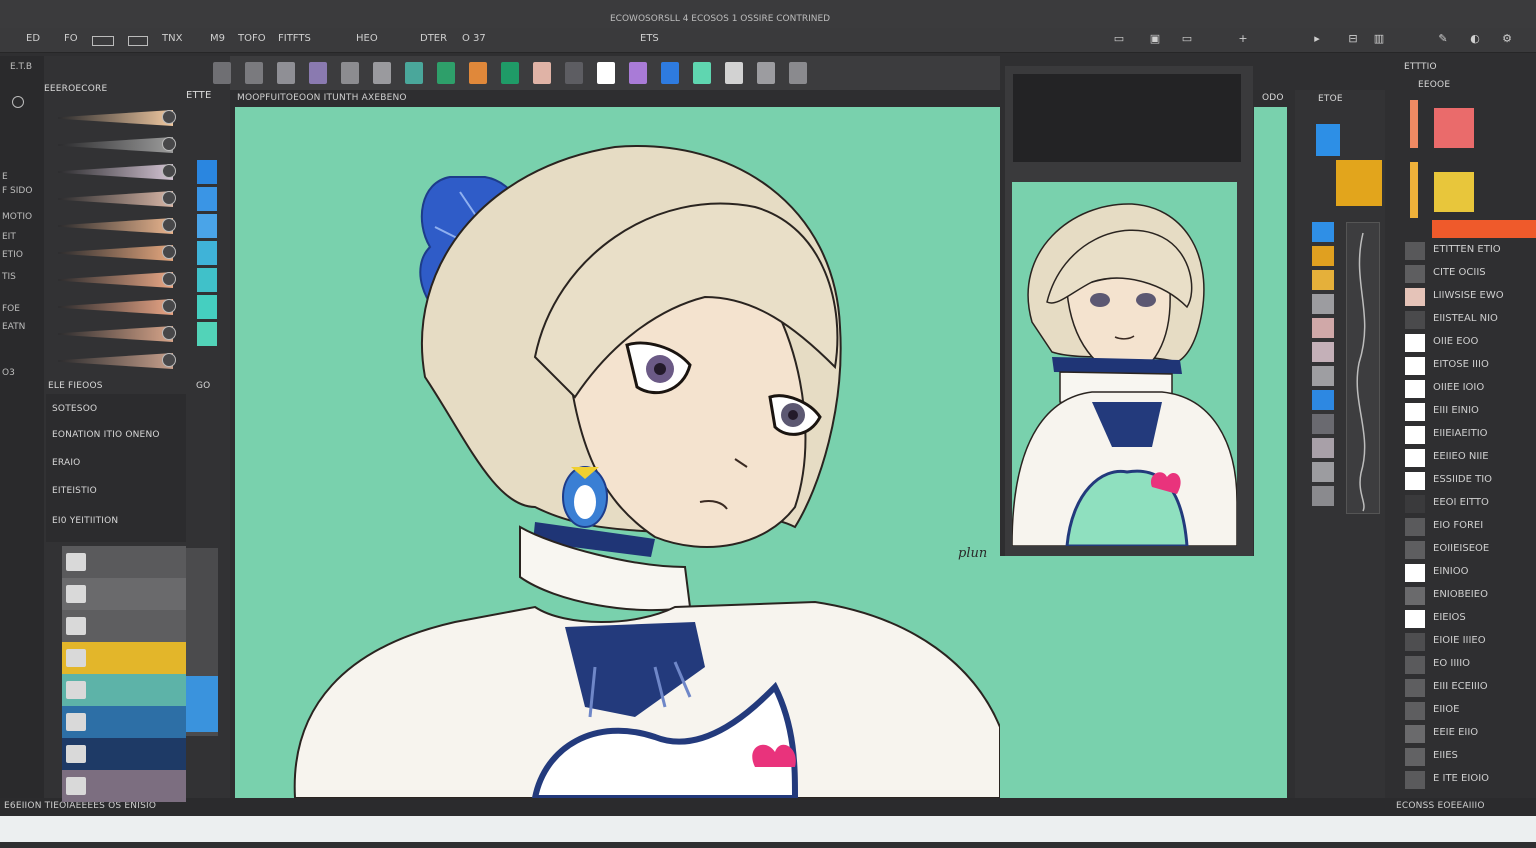 This screenshot has width=1536, height=848. Describe the element at coordinates (1451, 663) in the screenshot. I see `layer-name-19: EO IIIIO` at that location.